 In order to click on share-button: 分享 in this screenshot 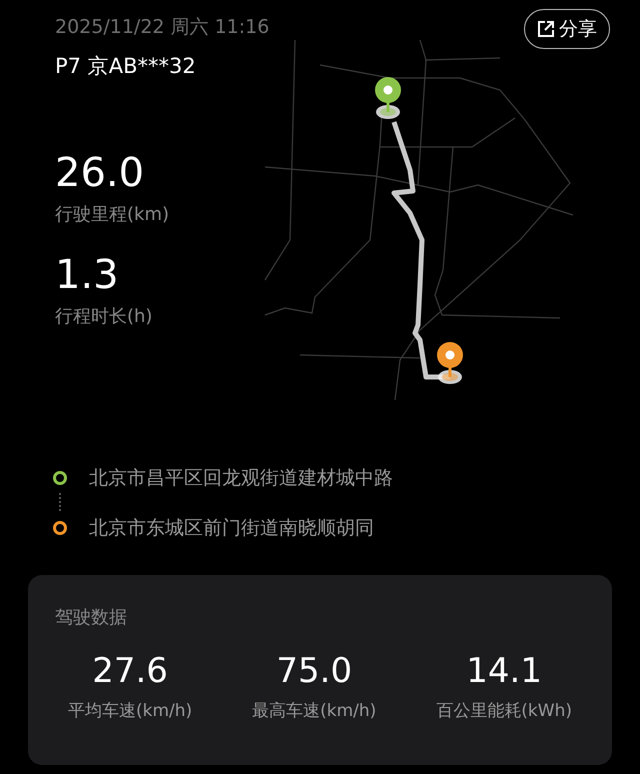, I will do `click(567, 29)`.